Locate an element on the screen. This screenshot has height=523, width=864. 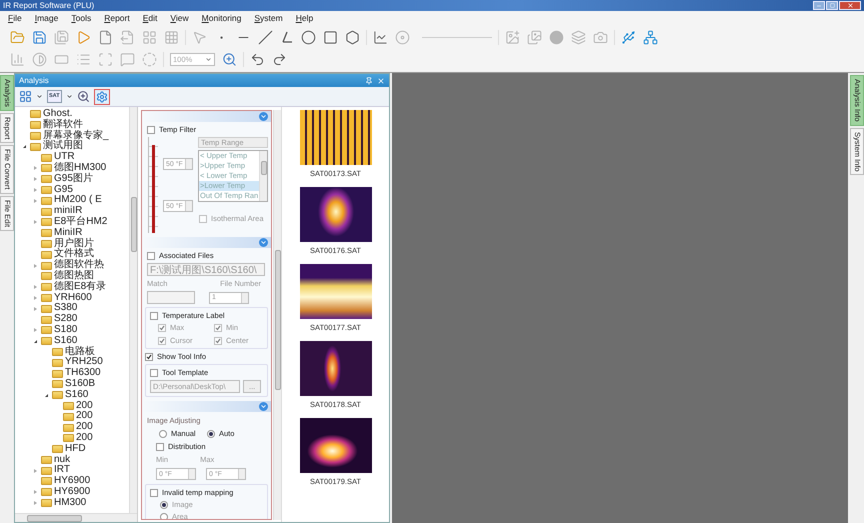
menu-item: View is located at coordinates (179, 18).